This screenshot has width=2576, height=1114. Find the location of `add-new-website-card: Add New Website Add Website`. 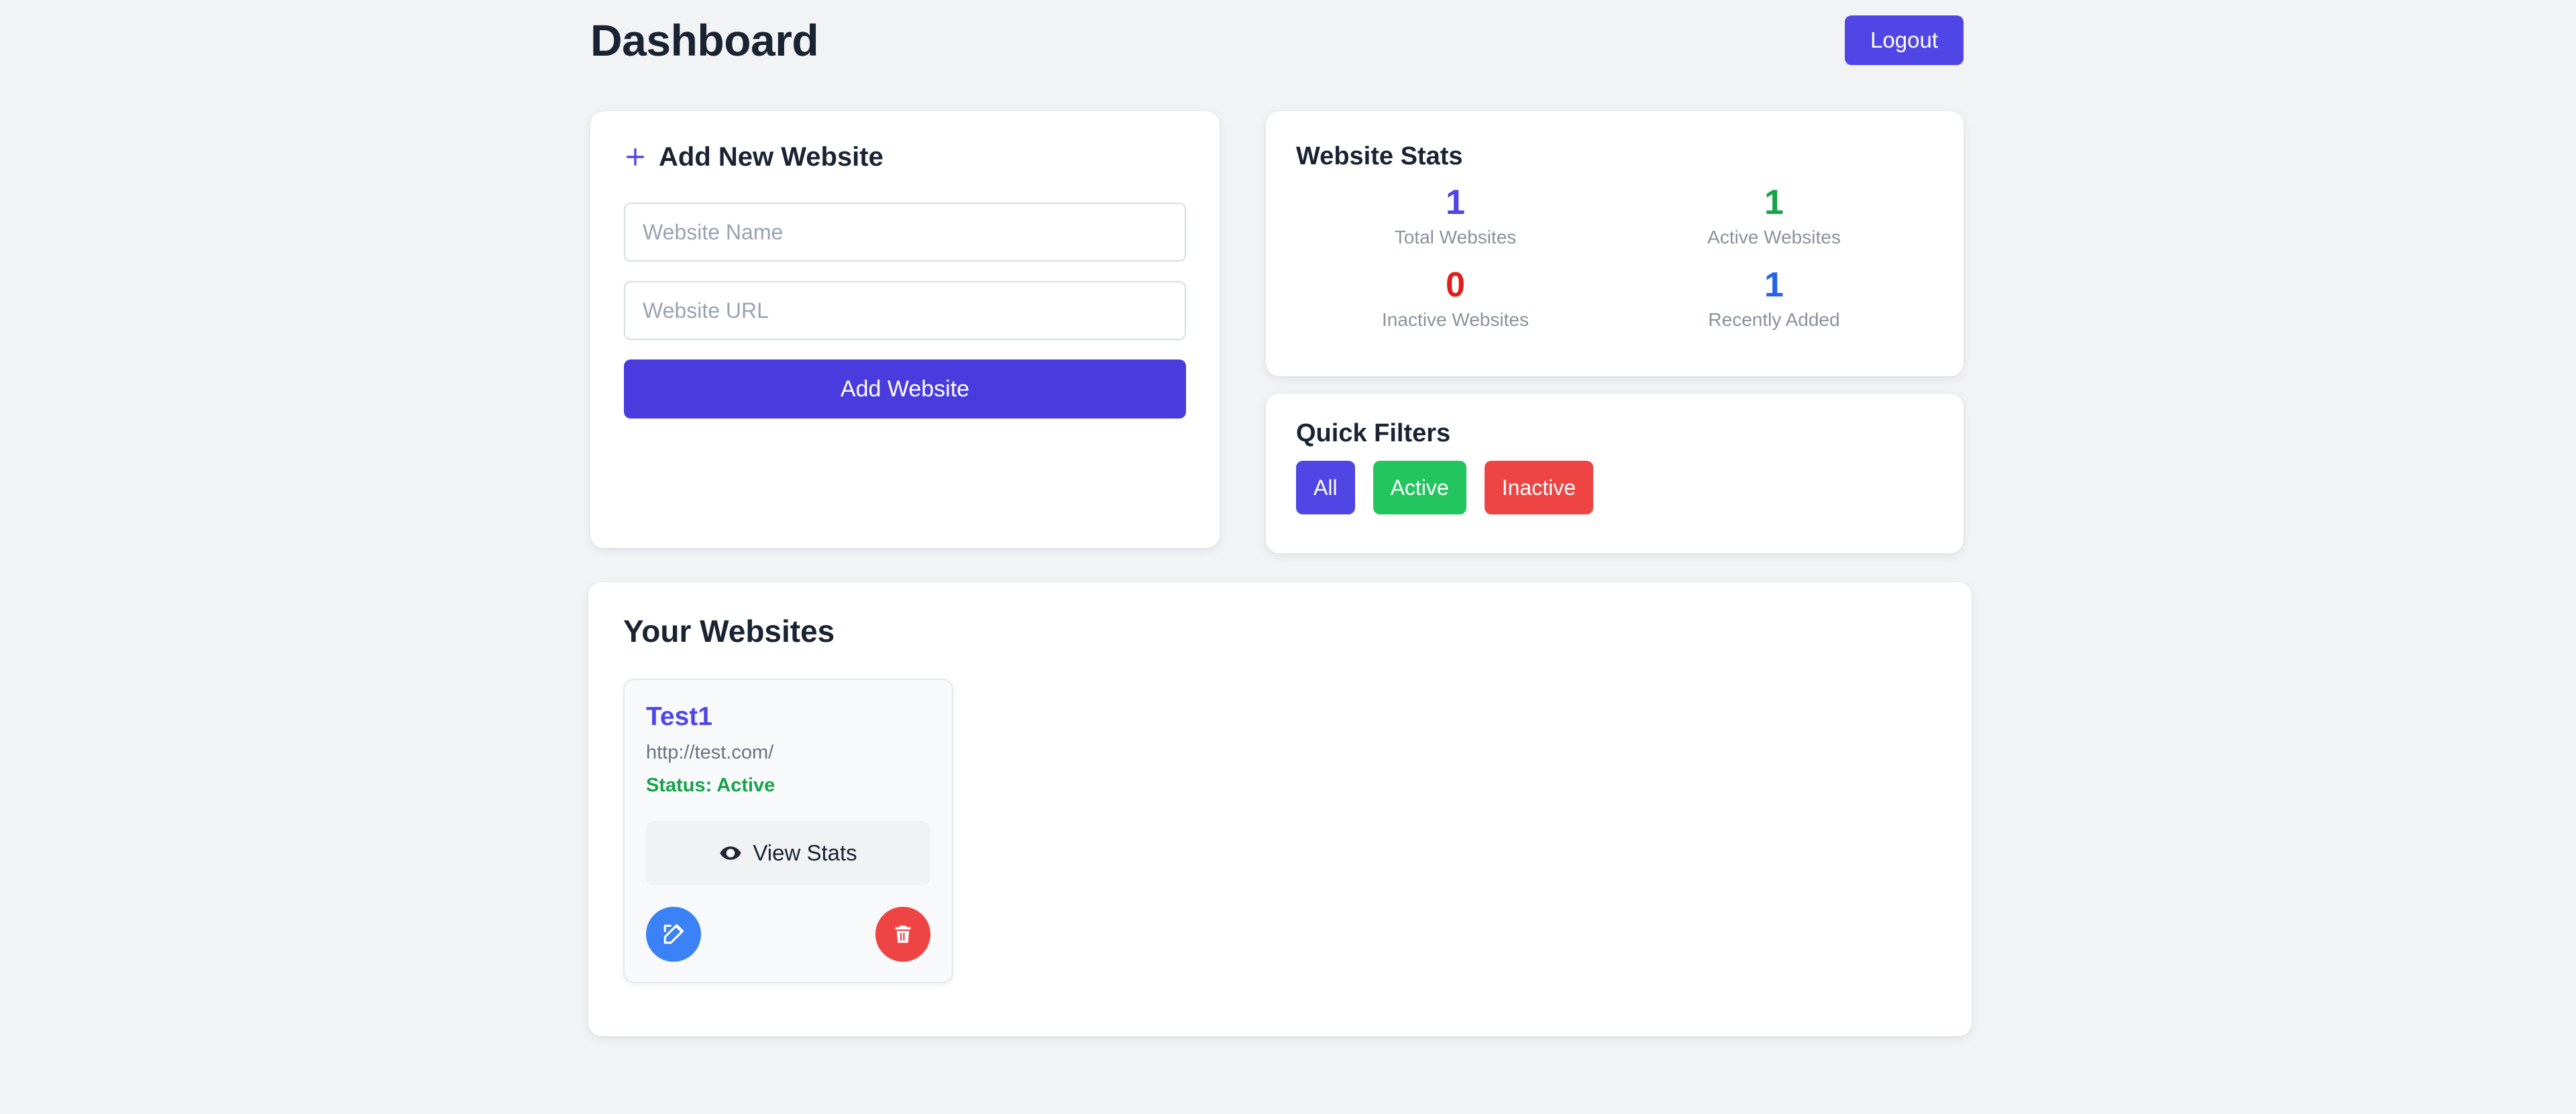

add-new-website-card: Add New Website Add Website is located at coordinates (905, 329).